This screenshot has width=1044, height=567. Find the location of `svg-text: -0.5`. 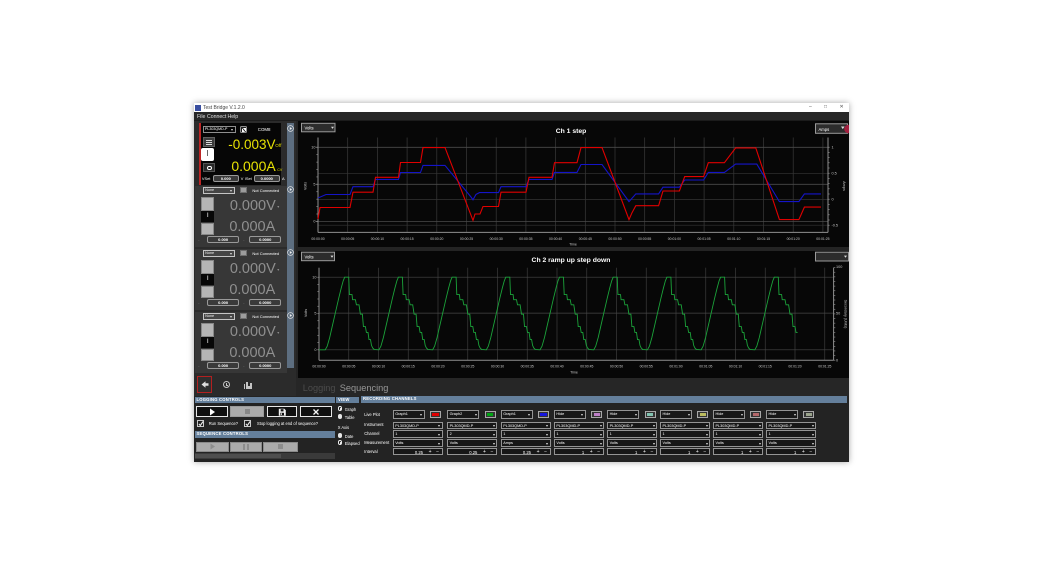

svg-text: -0.5 is located at coordinates (835, 226).